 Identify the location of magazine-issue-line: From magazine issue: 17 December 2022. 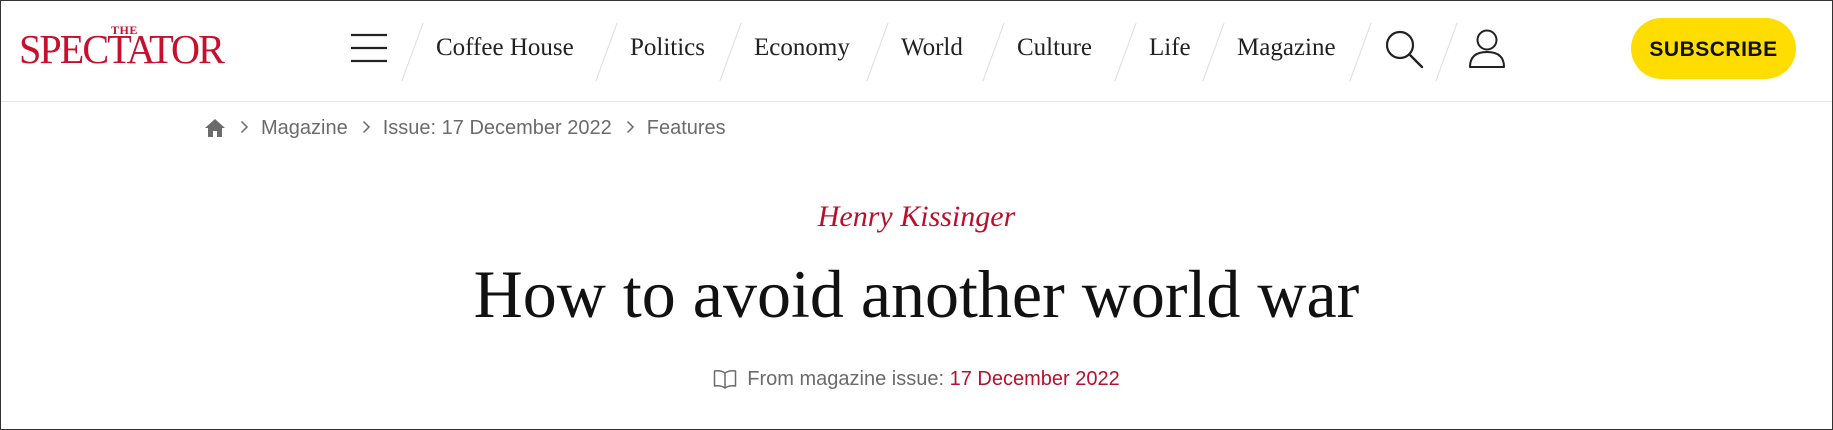
(916, 381).